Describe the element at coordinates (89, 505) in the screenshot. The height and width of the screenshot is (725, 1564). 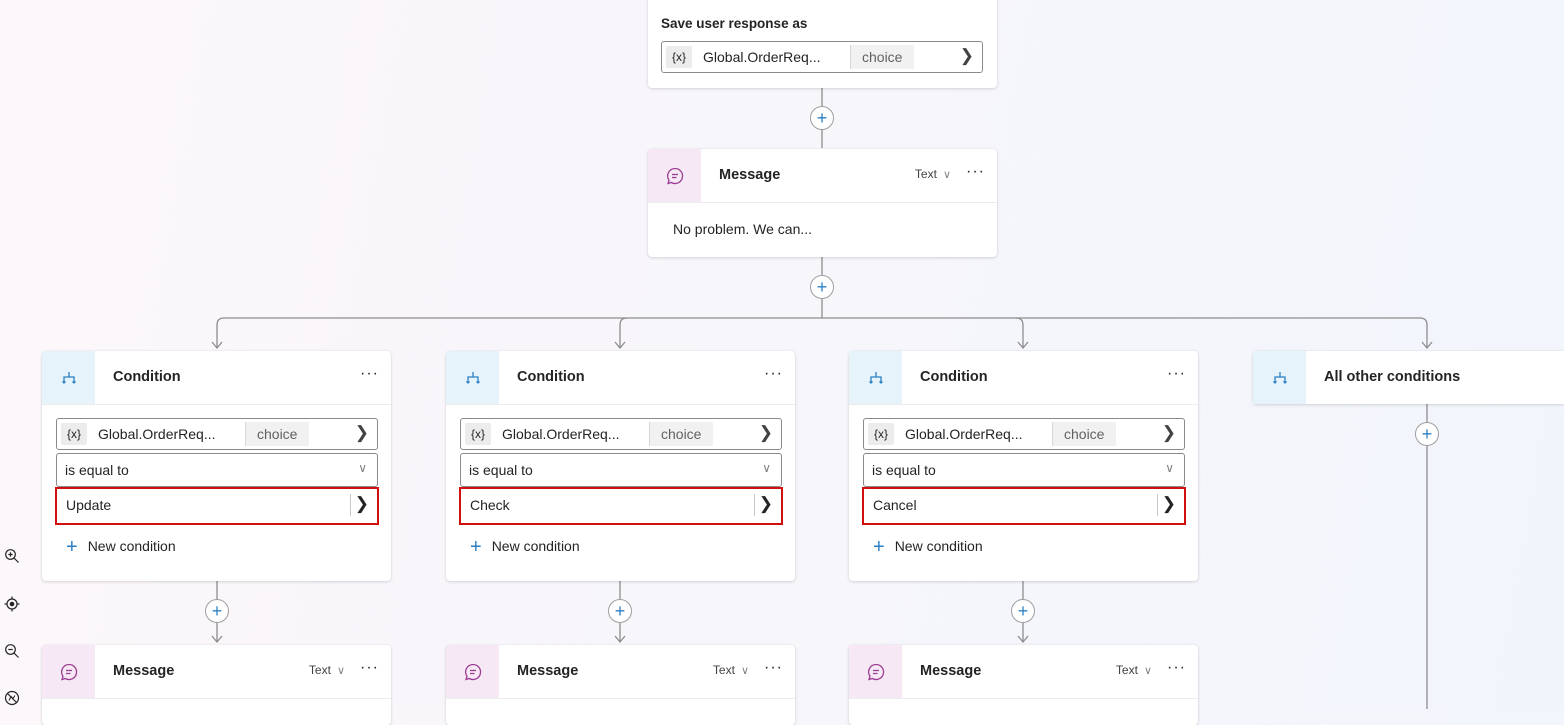
I see `condition-value: Update` at that location.